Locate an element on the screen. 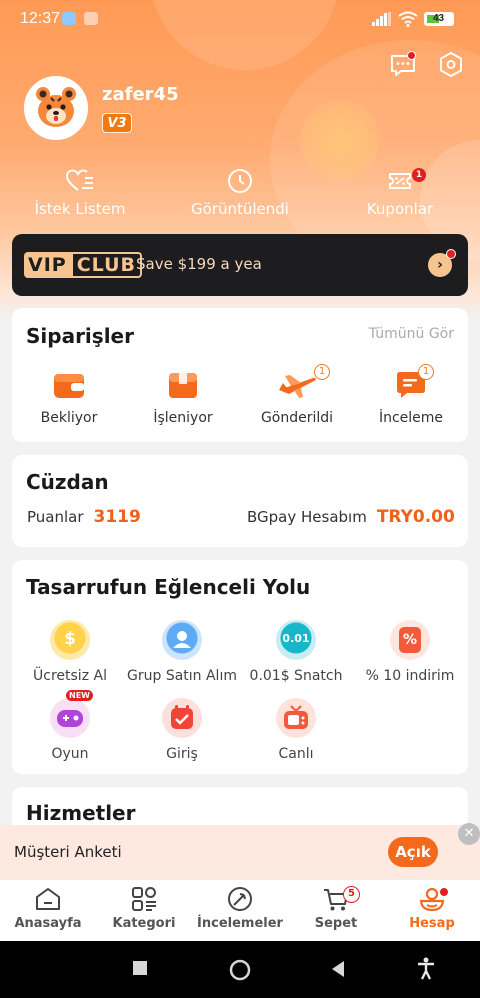 Image resolution: width=480 pixels, height=998 pixels. battery-level: 43 is located at coordinates (439, 18).